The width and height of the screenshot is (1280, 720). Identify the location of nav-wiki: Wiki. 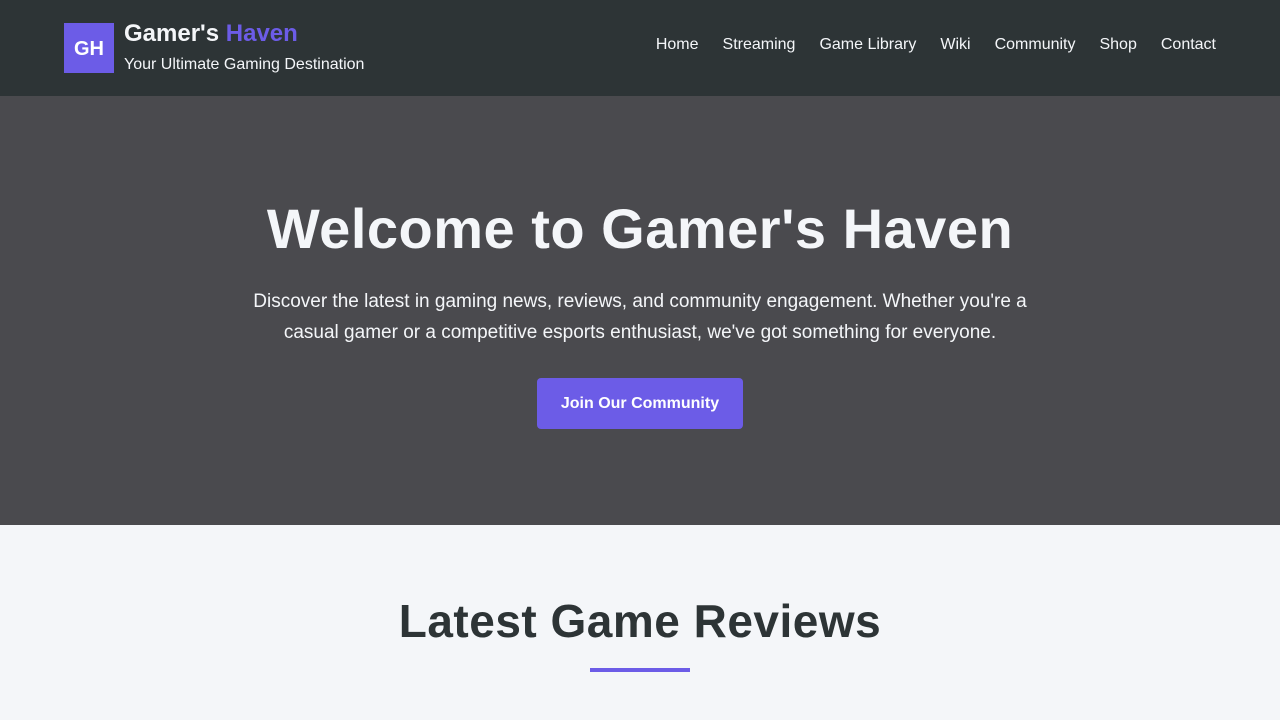
(955, 45).